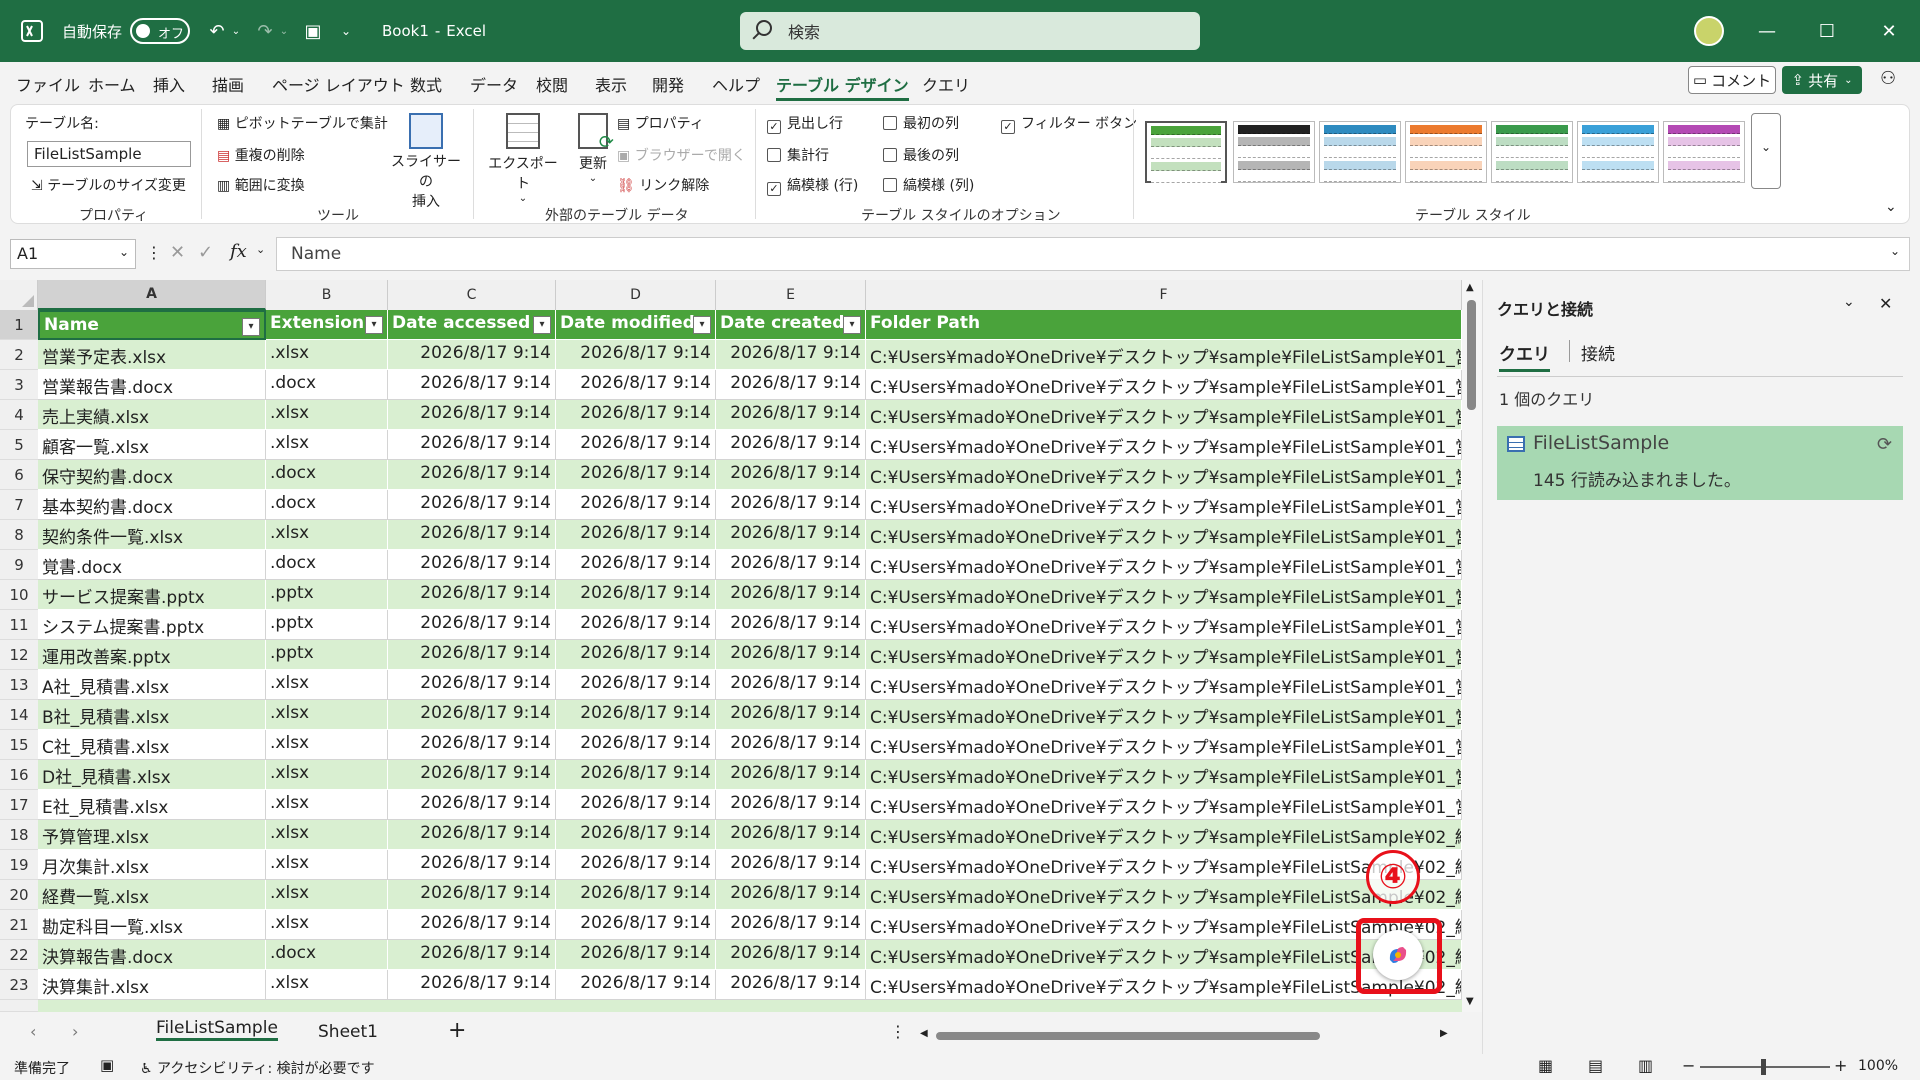 The image size is (1920, 1080). Describe the element at coordinates (19, 355) in the screenshot. I see `row-header: 2` at that location.